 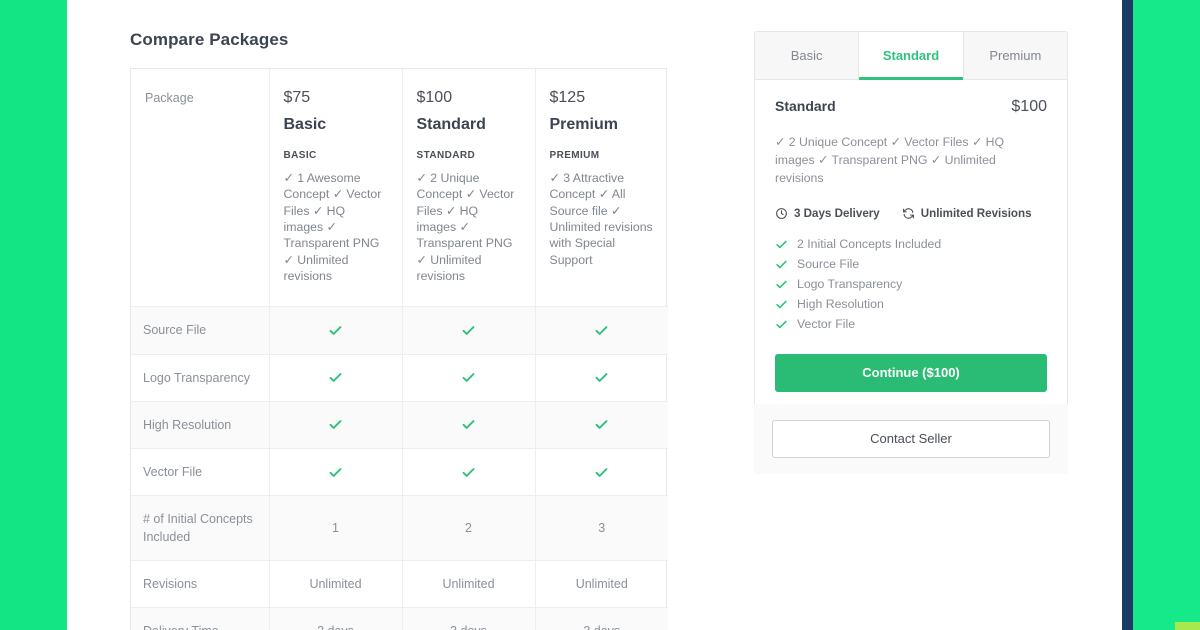 I want to click on package-name: Basic, so click(x=305, y=124).